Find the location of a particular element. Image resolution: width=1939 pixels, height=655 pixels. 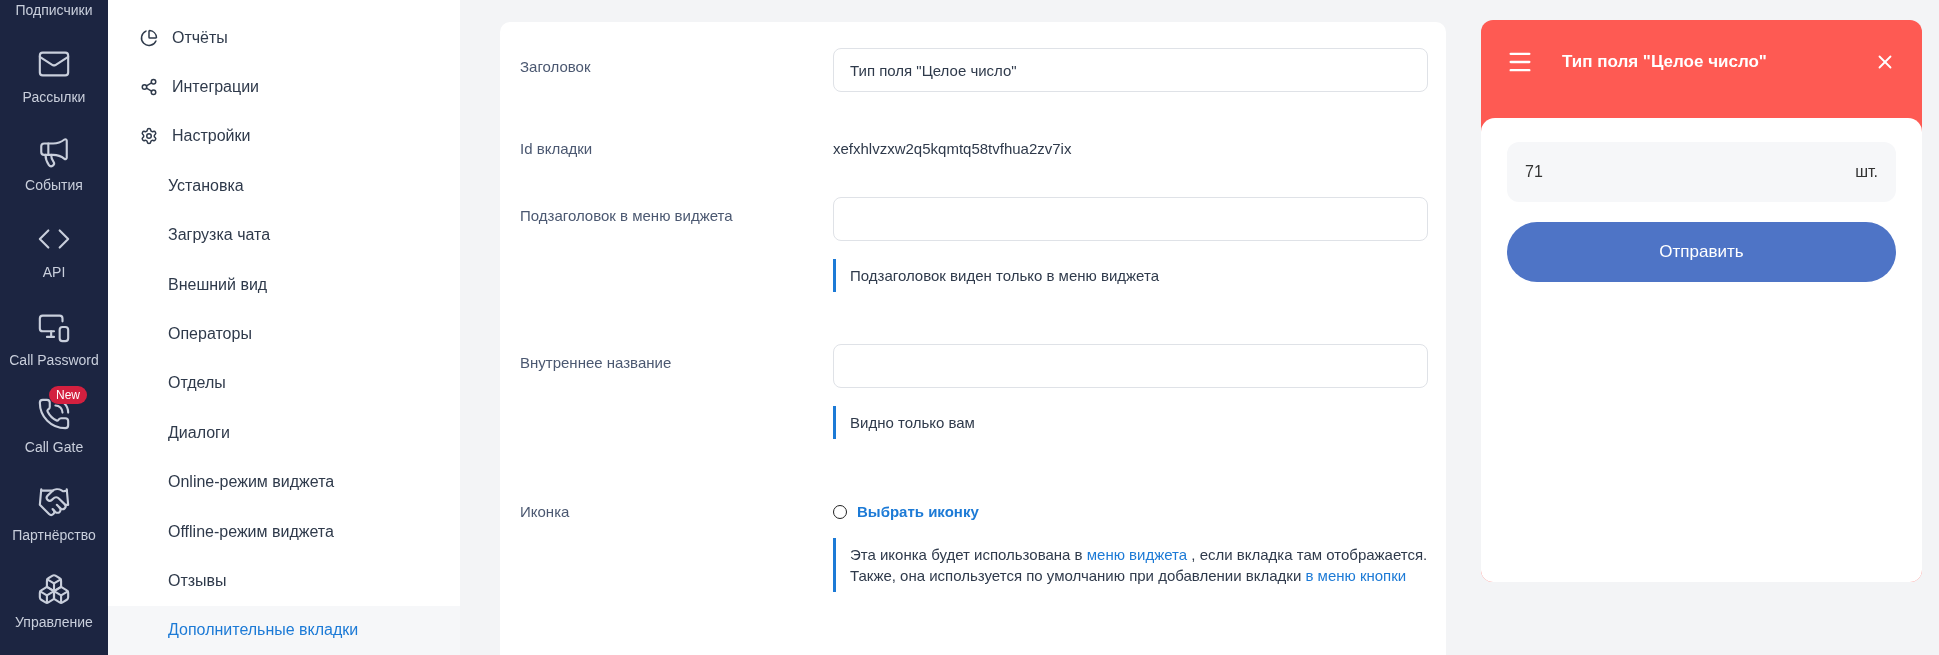

sidebar-label: Рассылки is located at coordinates (54, 97).